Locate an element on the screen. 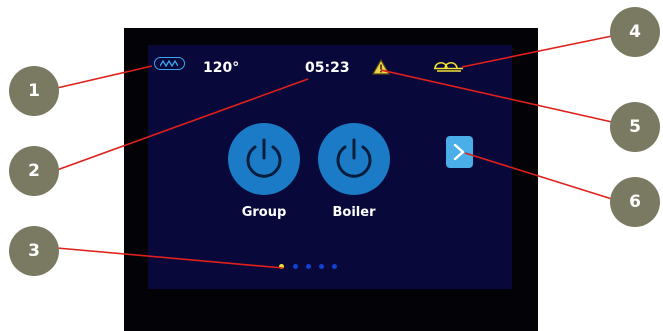 The height and width of the screenshot is (331, 663). callout-3: 3 is located at coordinates (34, 251).